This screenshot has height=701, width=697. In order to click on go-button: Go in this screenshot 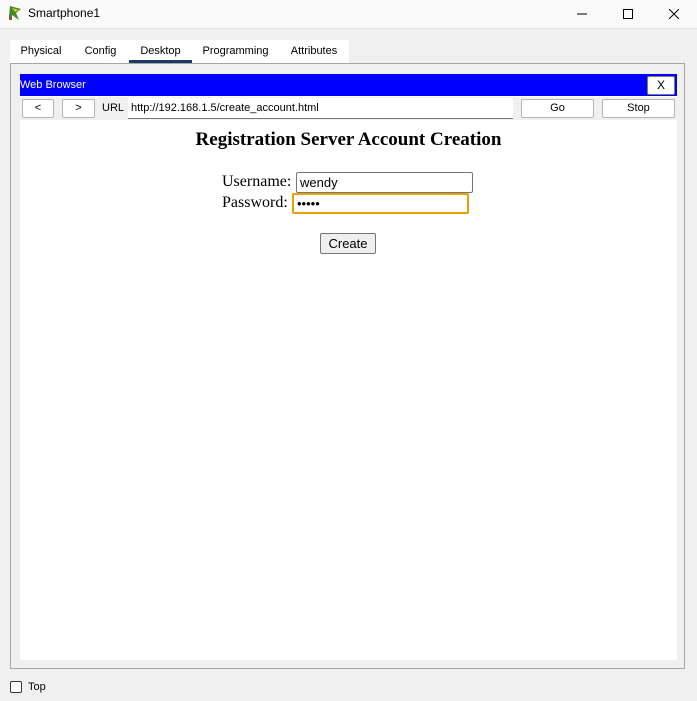, I will do `click(557, 108)`.